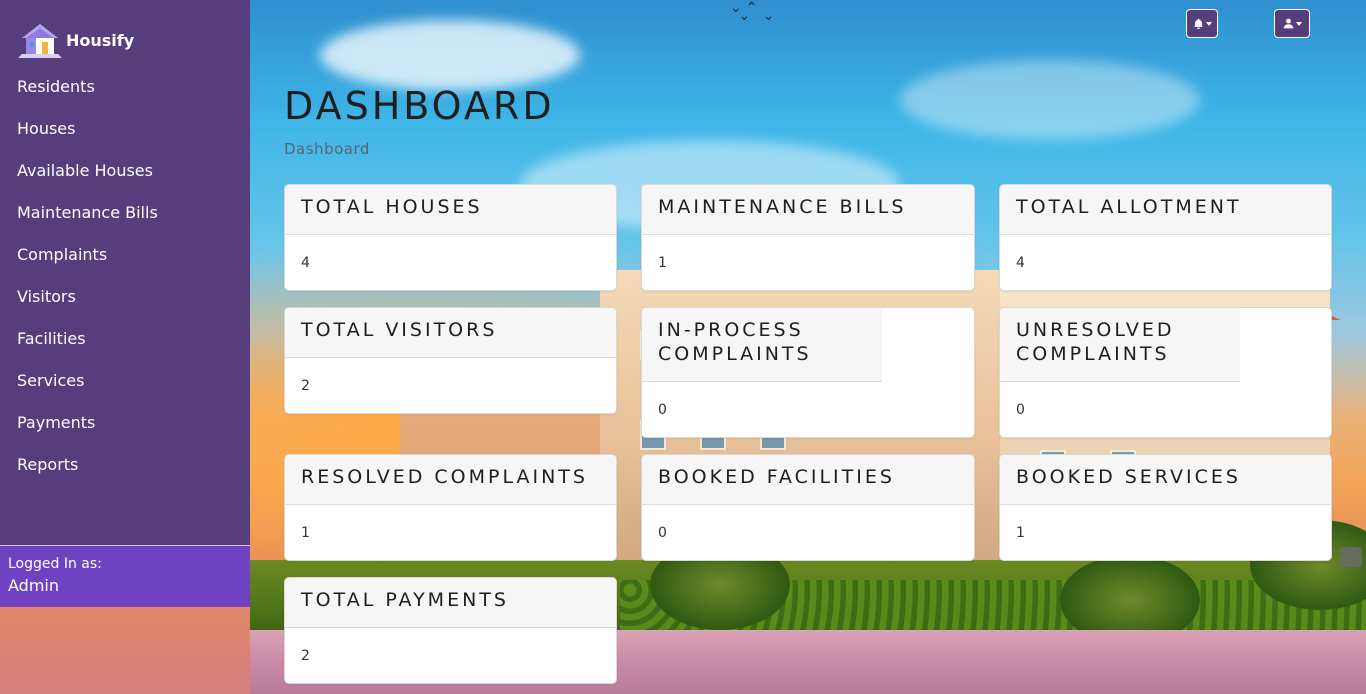  What do you see at coordinates (1165, 480) in the screenshot?
I see `card-title: BOOKED SERVICES` at bounding box center [1165, 480].